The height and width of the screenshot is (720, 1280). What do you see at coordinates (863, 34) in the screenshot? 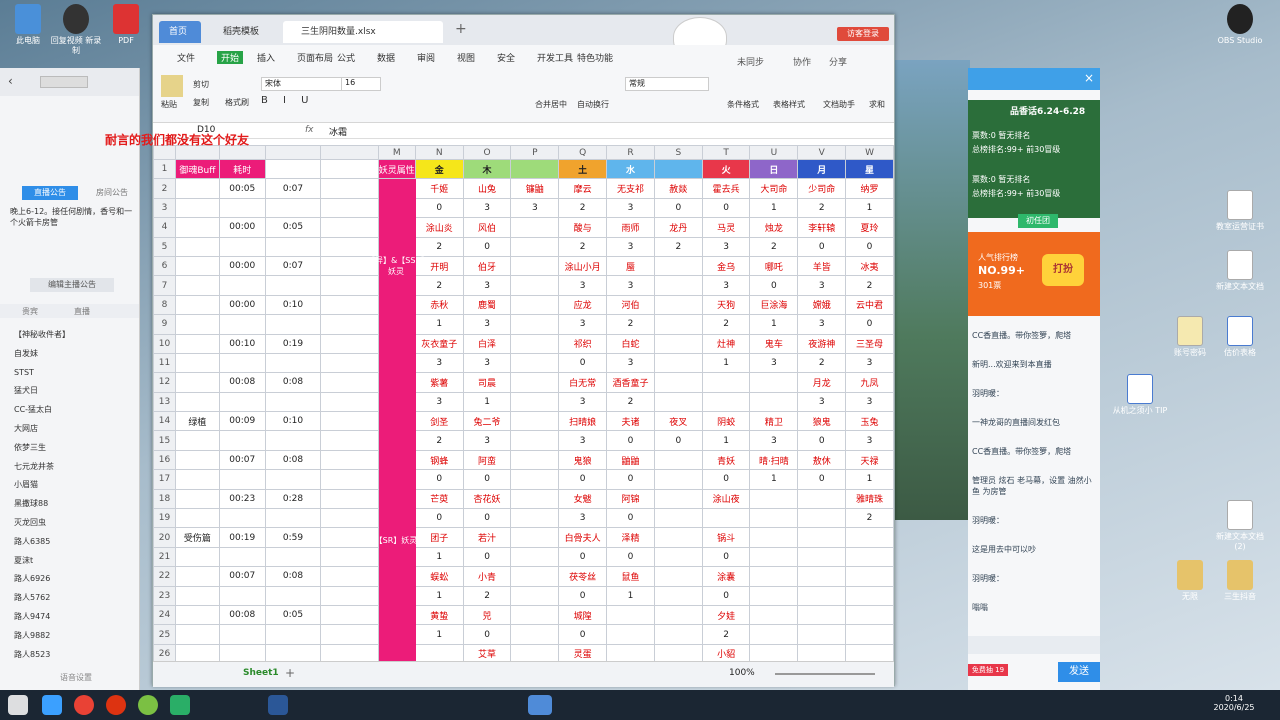
I see `login-button: 访客登录` at bounding box center [863, 34].